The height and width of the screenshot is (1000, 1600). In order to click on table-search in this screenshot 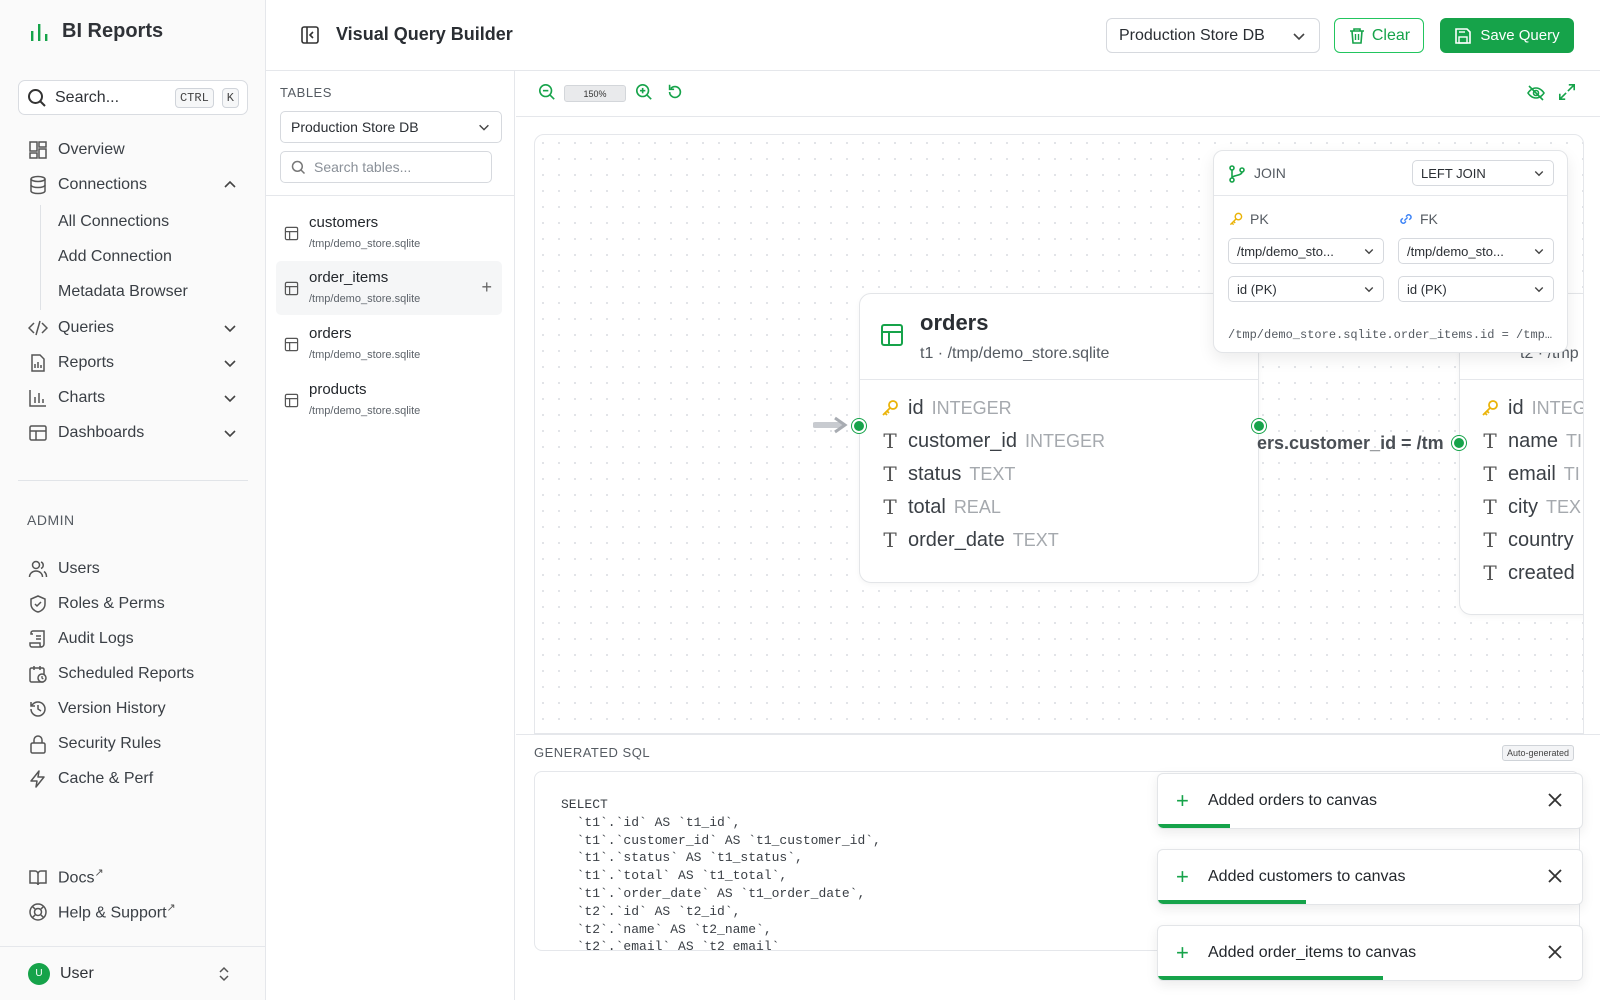, I will do `click(386, 167)`.